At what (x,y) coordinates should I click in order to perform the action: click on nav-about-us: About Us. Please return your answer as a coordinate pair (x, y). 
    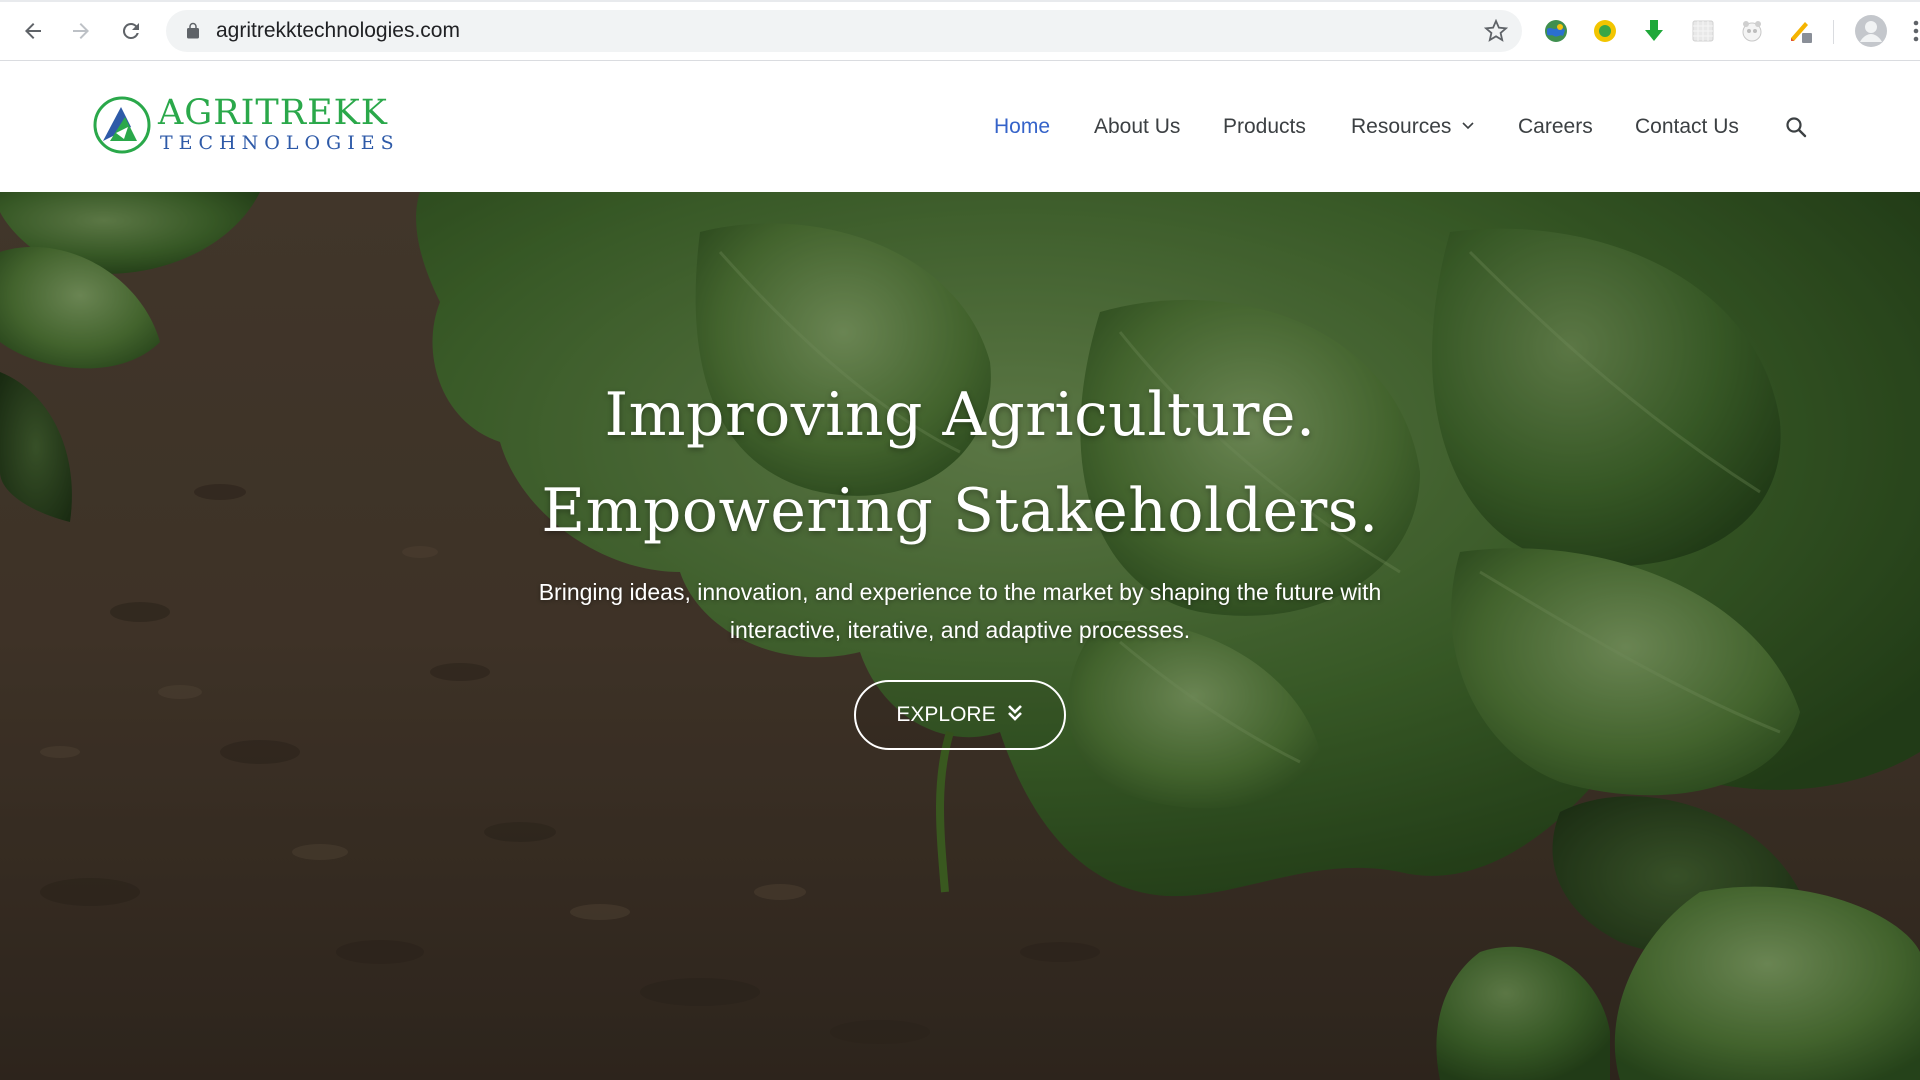
    Looking at the image, I should click on (1137, 126).